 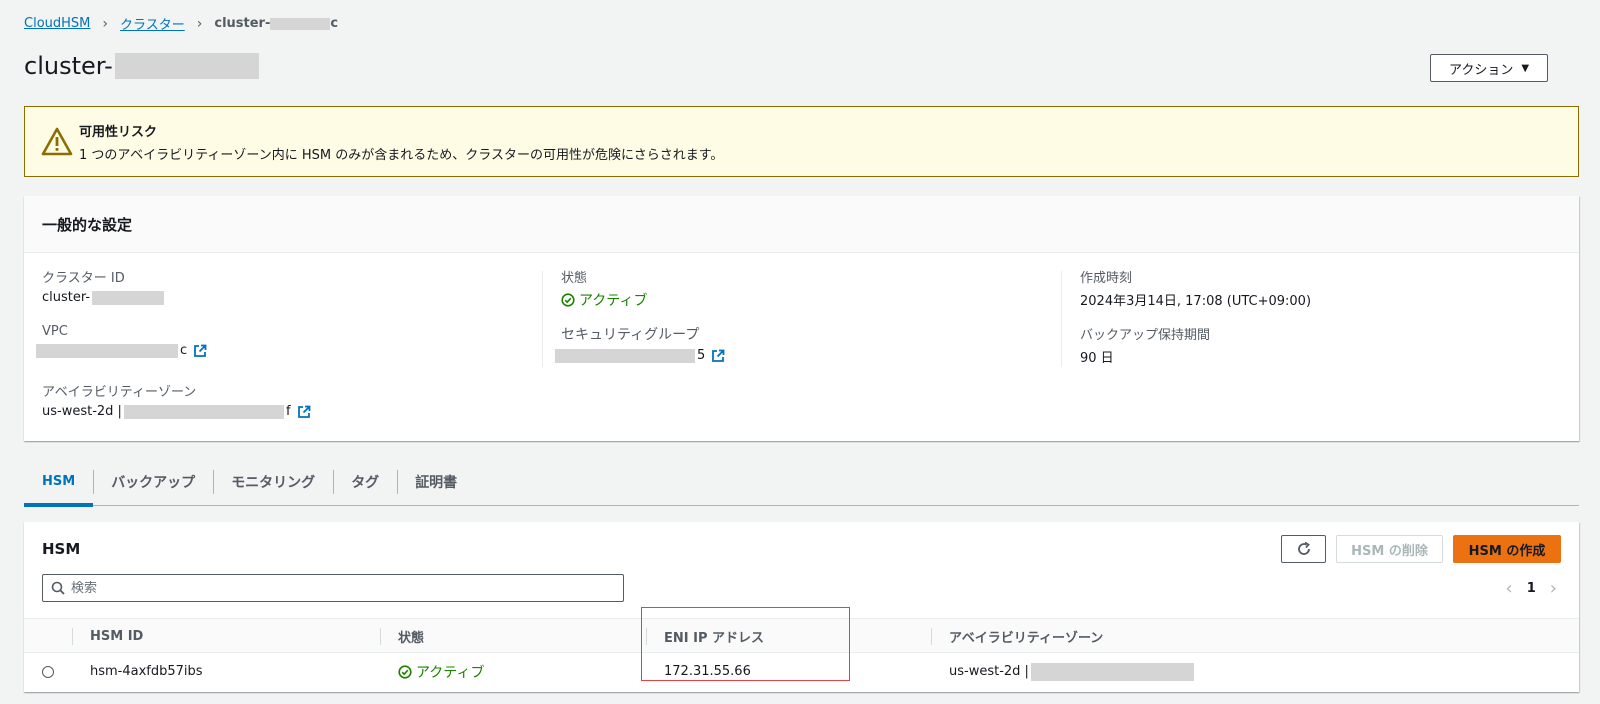 I want to click on breadcrumb-cloudhsm-link: CloudHSM, so click(x=57, y=23).